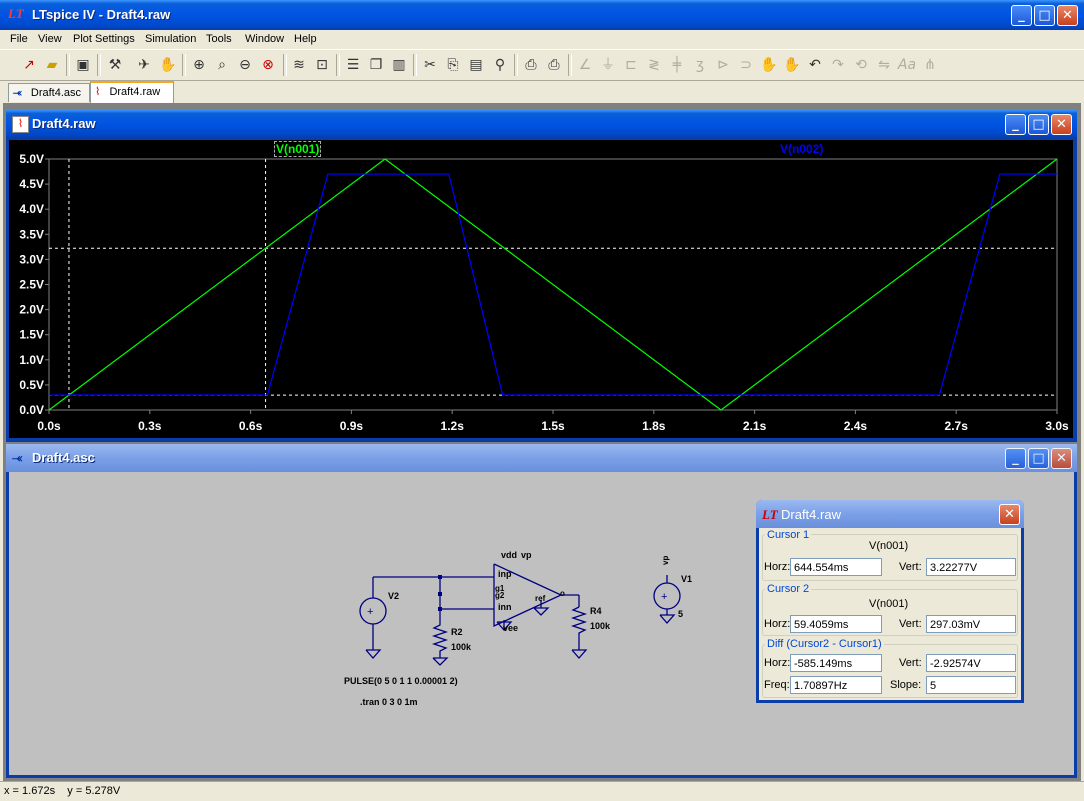 The width and height of the screenshot is (1084, 801). I want to click on inductor-icon: ʒ, so click(700, 65).